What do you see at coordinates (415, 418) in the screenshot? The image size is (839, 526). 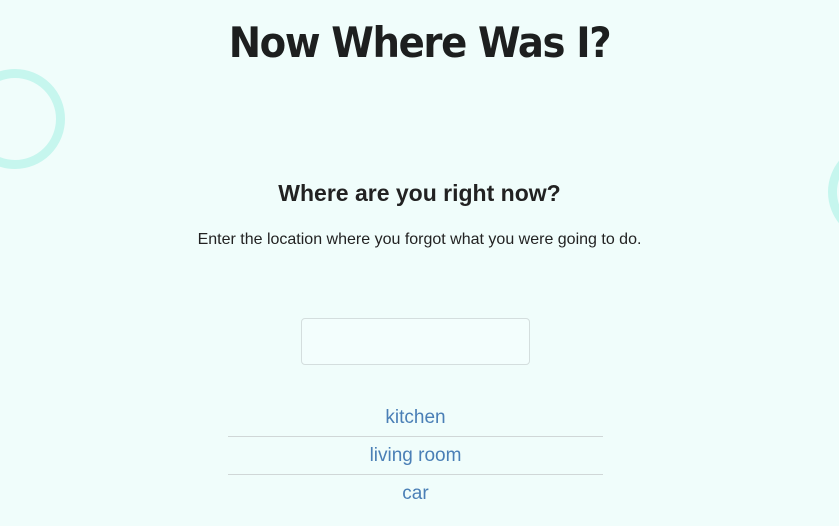 I see `location-item-kitchen: kitchen` at bounding box center [415, 418].